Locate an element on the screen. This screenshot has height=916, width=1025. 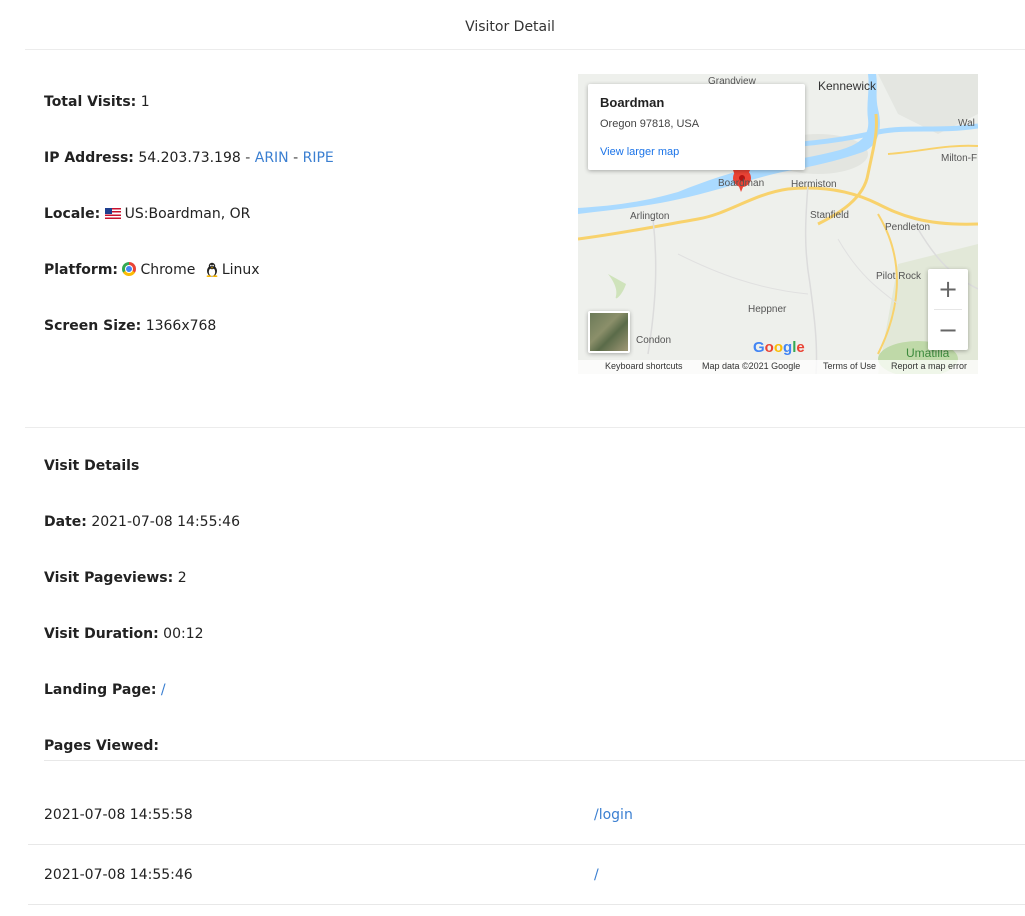
visit-pageviews-value: 2 is located at coordinates (182, 578).